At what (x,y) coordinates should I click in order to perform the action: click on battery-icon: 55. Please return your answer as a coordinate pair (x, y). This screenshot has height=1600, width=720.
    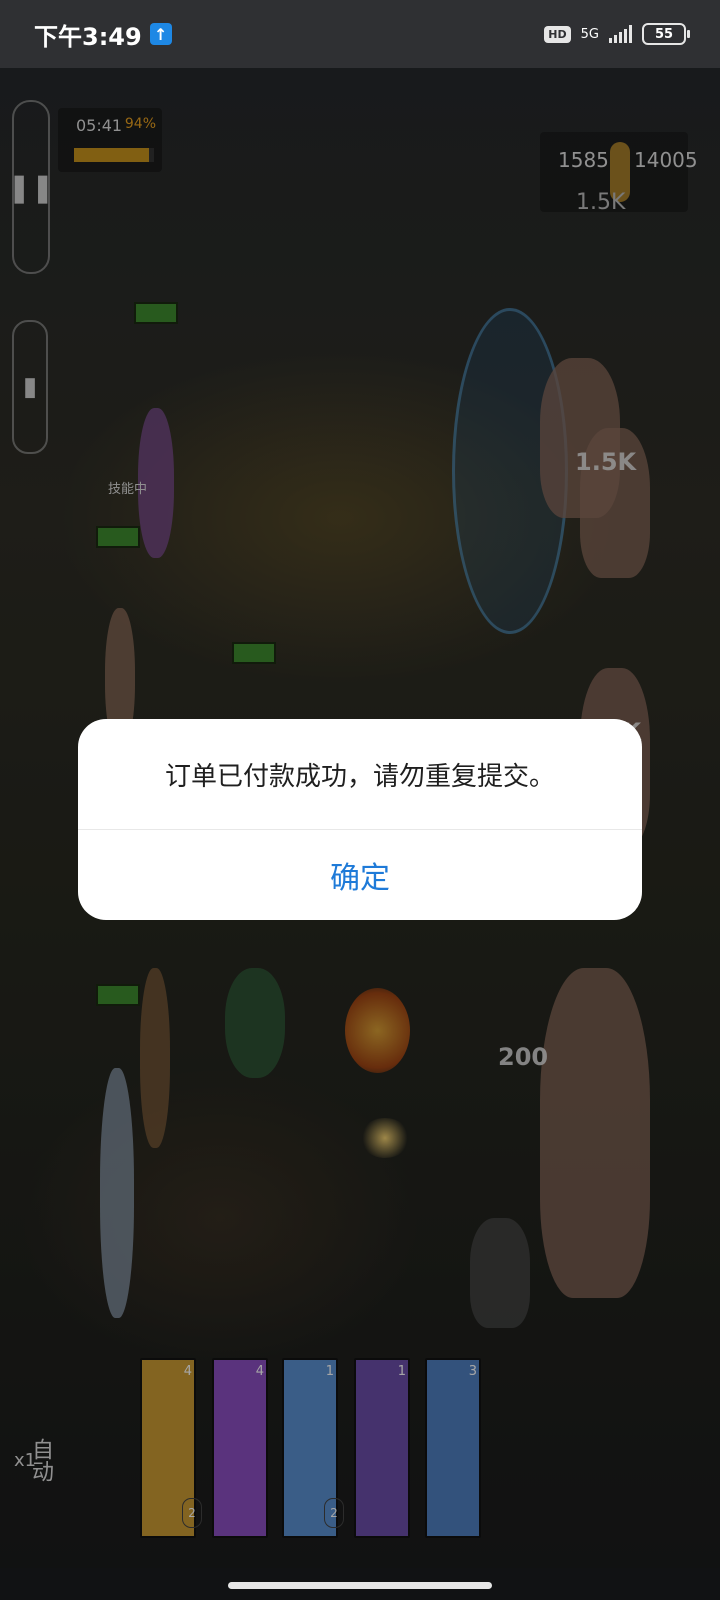
    Looking at the image, I should click on (666, 34).